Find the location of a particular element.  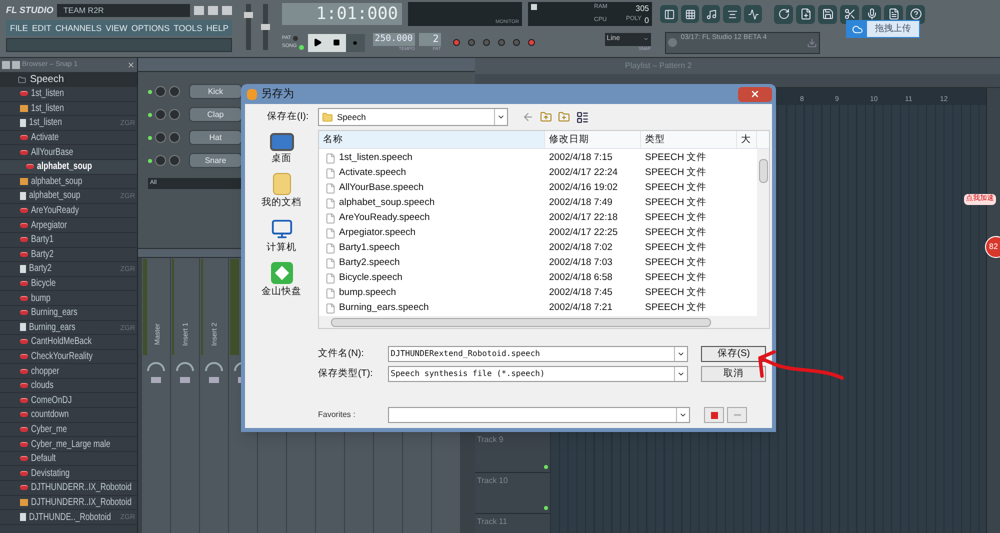

browser-item: DJTHUNDERR..IX_Robotoid is located at coordinates (68, 503).